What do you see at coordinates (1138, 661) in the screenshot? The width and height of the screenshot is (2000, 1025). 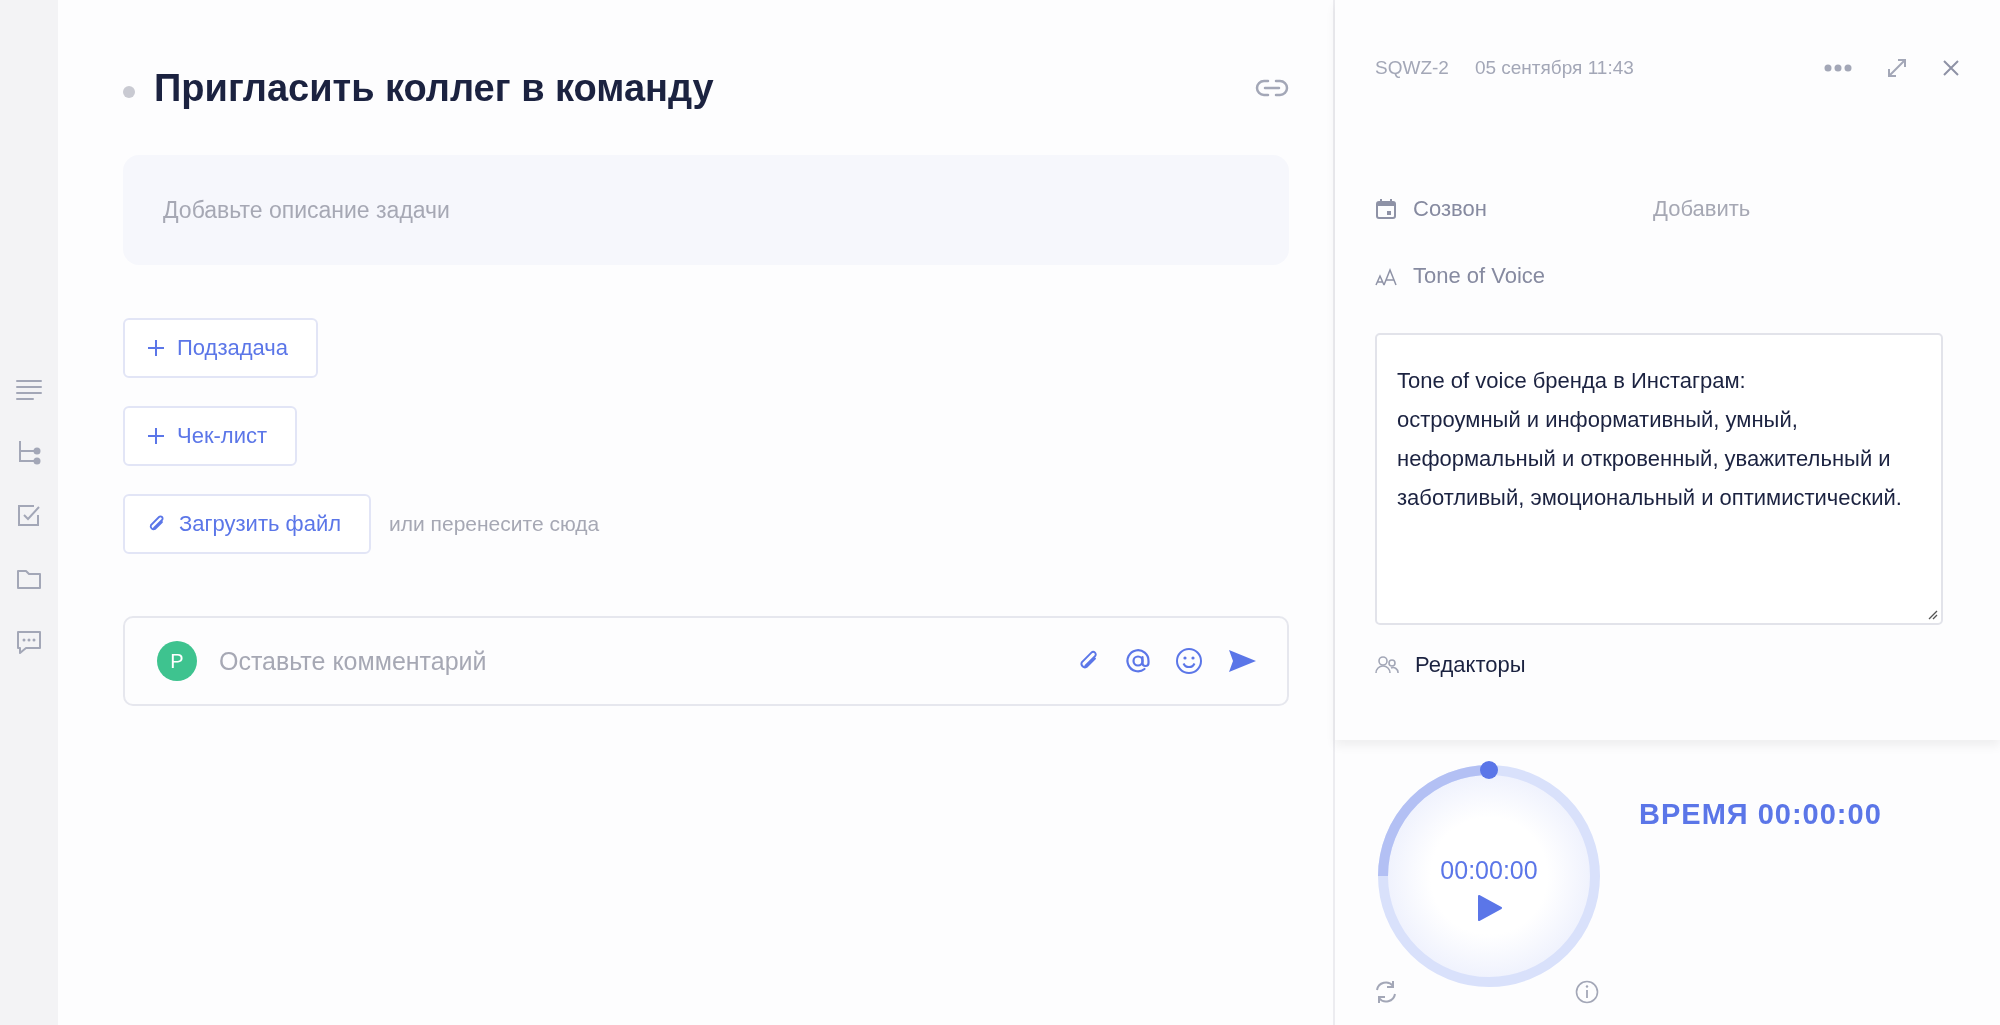 I see `mention-icon` at bounding box center [1138, 661].